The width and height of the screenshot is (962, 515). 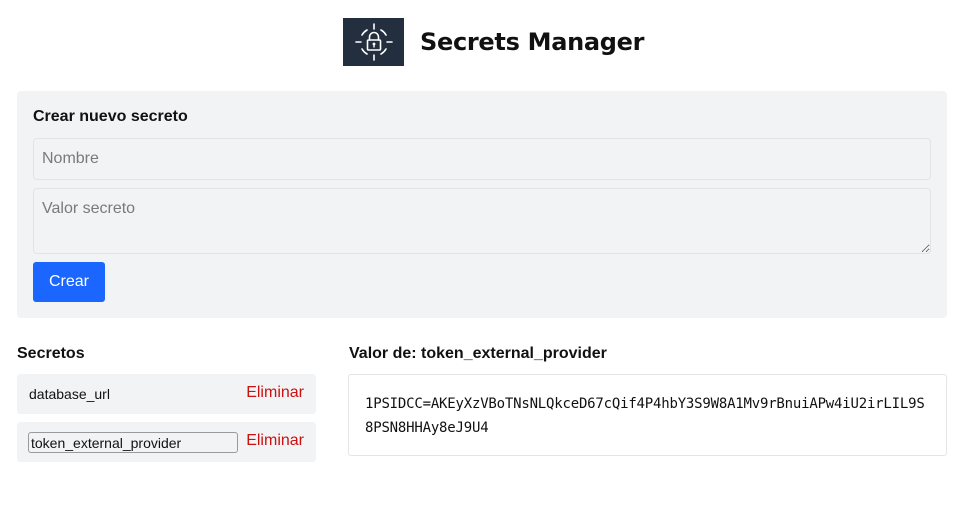 I want to click on app-header: Secrets Manager, so click(x=493, y=42).